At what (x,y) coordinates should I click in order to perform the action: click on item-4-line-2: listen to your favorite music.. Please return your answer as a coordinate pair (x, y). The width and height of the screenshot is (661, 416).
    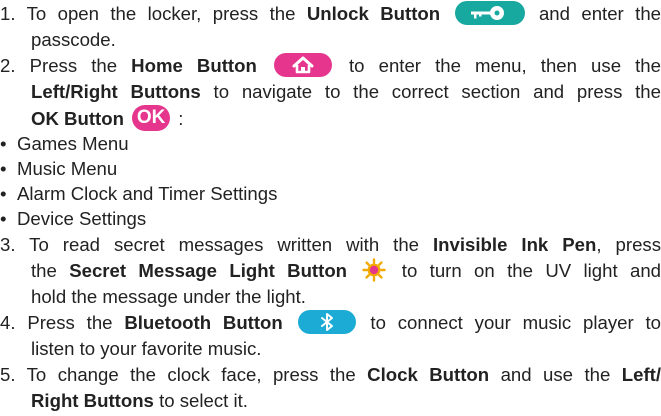
    Looking at the image, I should click on (146, 348).